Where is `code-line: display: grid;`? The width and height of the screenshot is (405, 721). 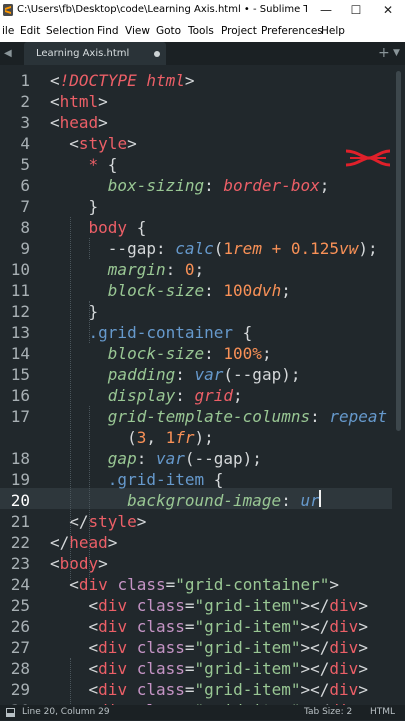
code-line: display: grid; is located at coordinates (146, 395).